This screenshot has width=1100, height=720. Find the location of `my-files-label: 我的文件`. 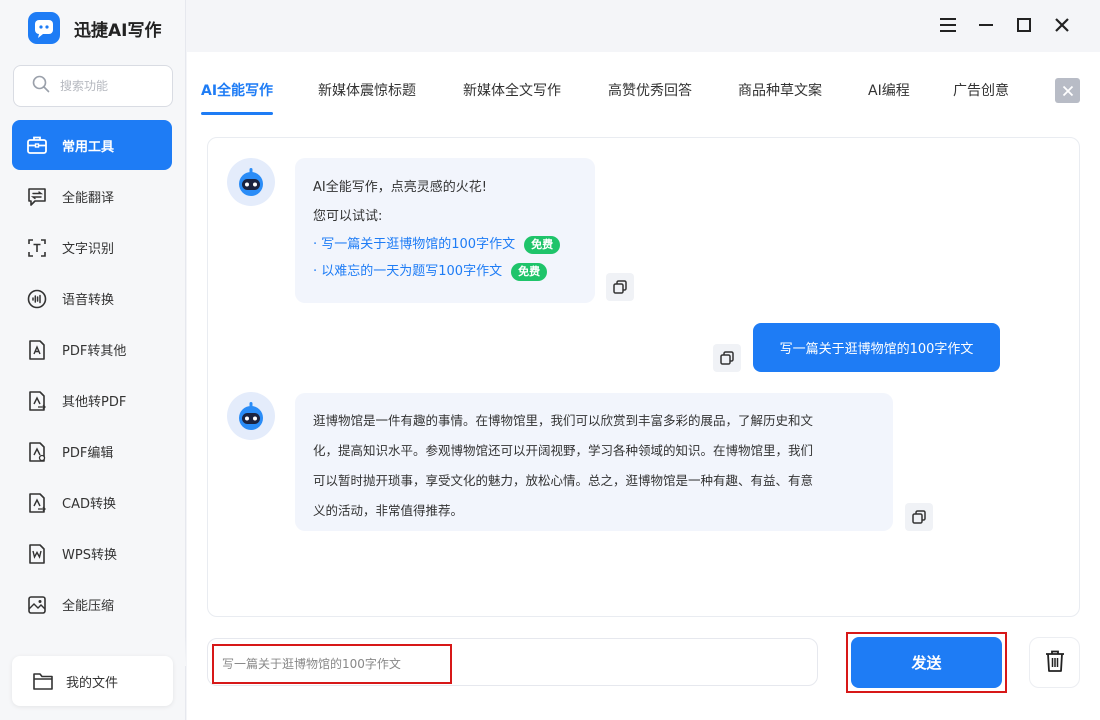

my-files-label: 我的文件 is located at coordinates (92, 683).